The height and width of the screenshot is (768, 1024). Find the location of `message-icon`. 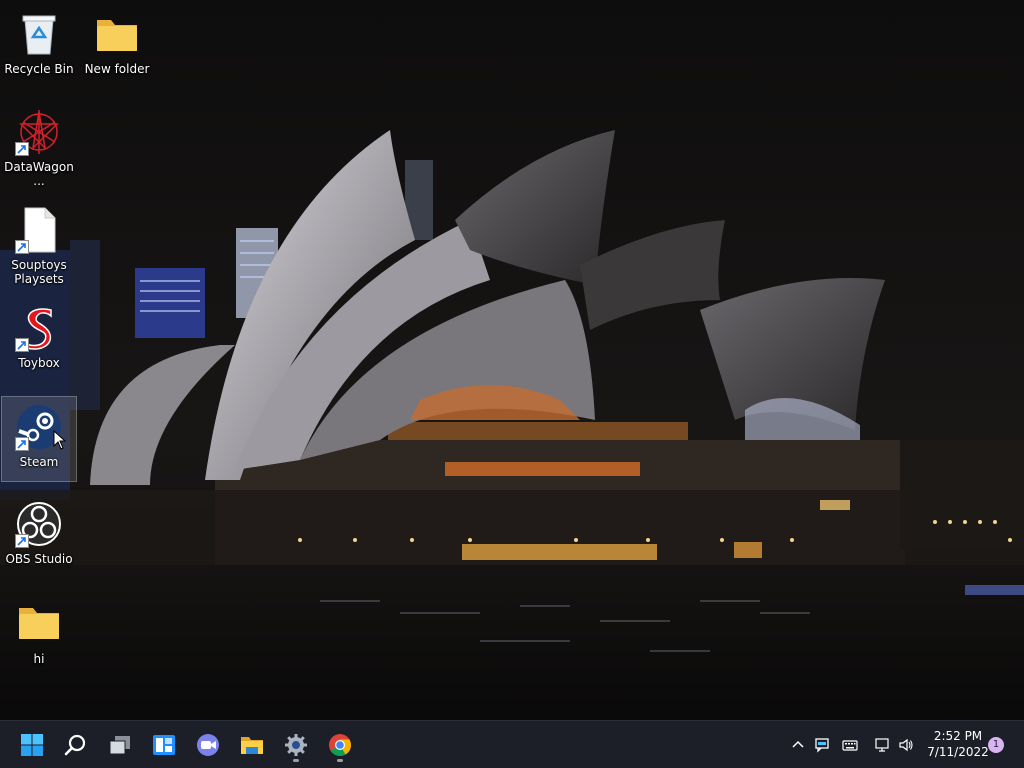

message-icon is located at coordinates (822, 745).